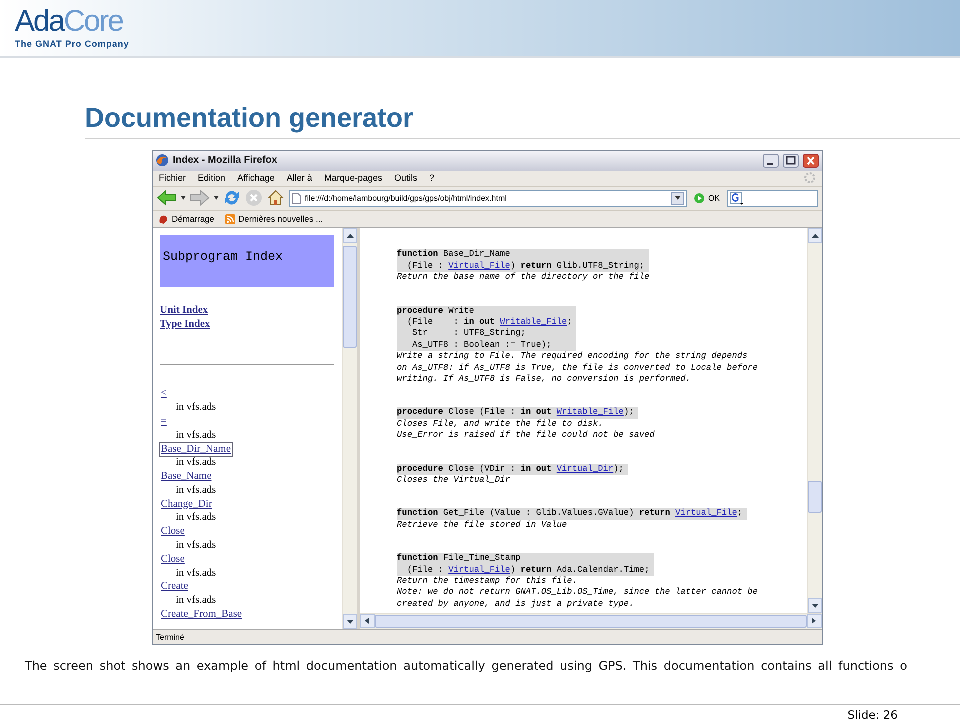 The width and height of the screenshot is (960, 720). Describe the element at coordinates (500, 424) in the screenshot. I see `doc-comment: Closes File, and write the file to disk.` at that location.